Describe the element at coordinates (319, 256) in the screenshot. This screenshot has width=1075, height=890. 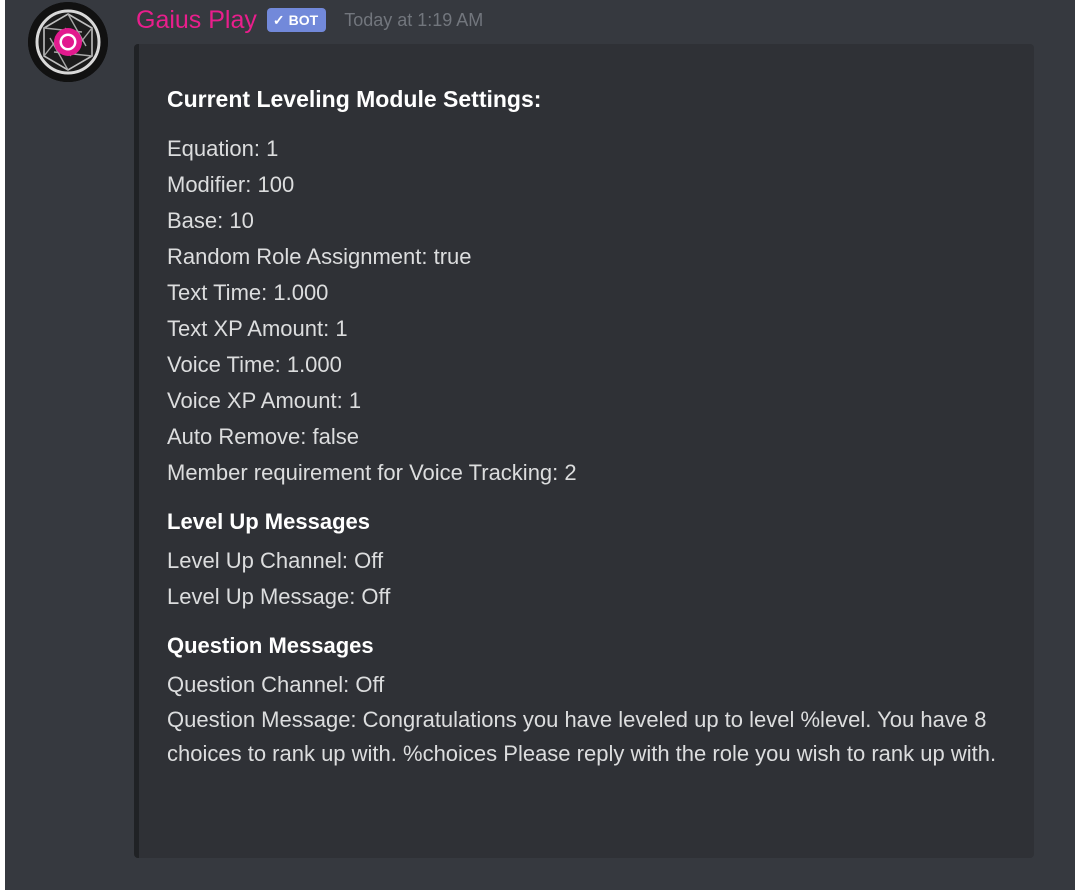
I see `setting-line: Random Role Assignment: true` at that location.